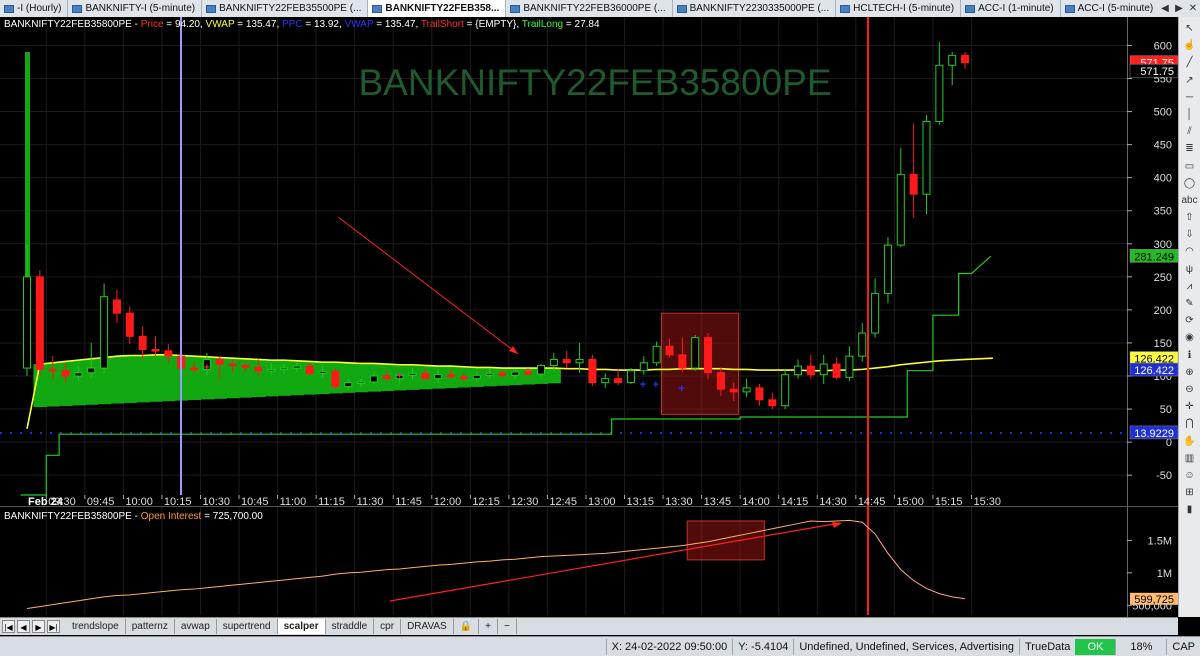 This screenshot has height=656, width=1200. I want to click on bars-icon: ▥, so click(1190, 459).